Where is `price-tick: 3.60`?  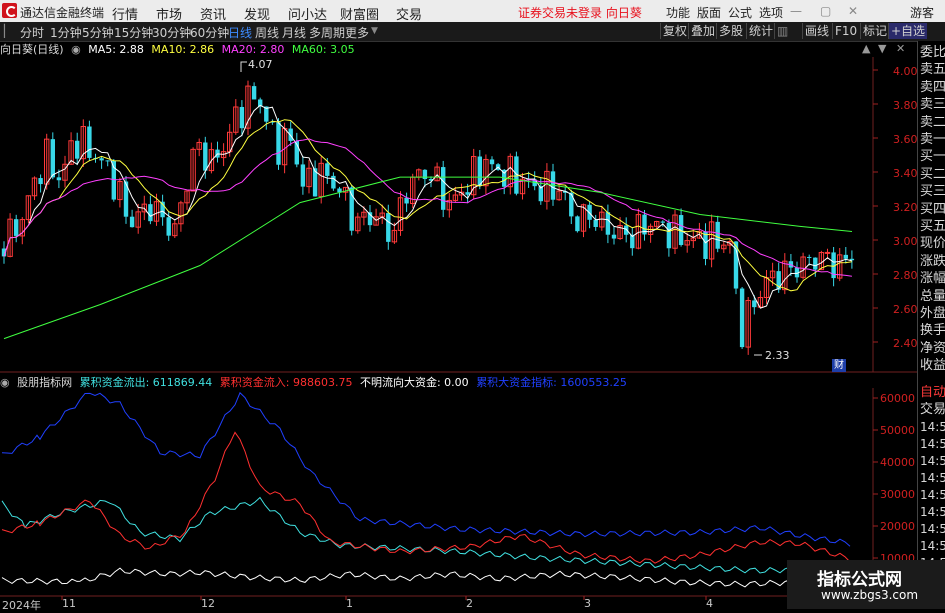
price-tick: 3.60 is located at coordinates (905, 139).